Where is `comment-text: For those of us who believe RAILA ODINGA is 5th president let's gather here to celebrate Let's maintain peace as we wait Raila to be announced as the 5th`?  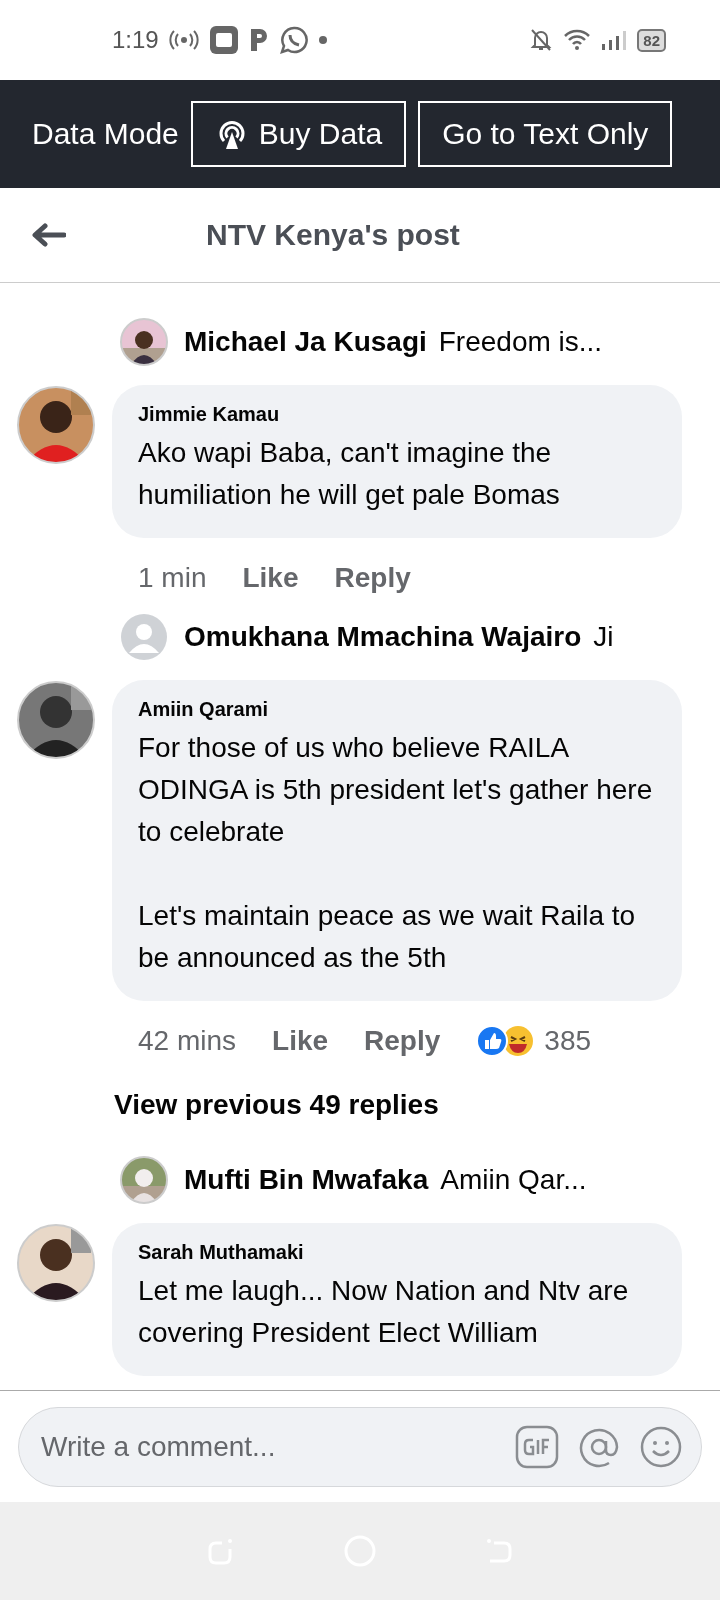
comment-text: For those of us who believe RAILA ODINGA is 5th president let's gather here to celebrate Let's maintain peace as we wait Raila to be announced as the 5th is located at coordinates (396, 853).